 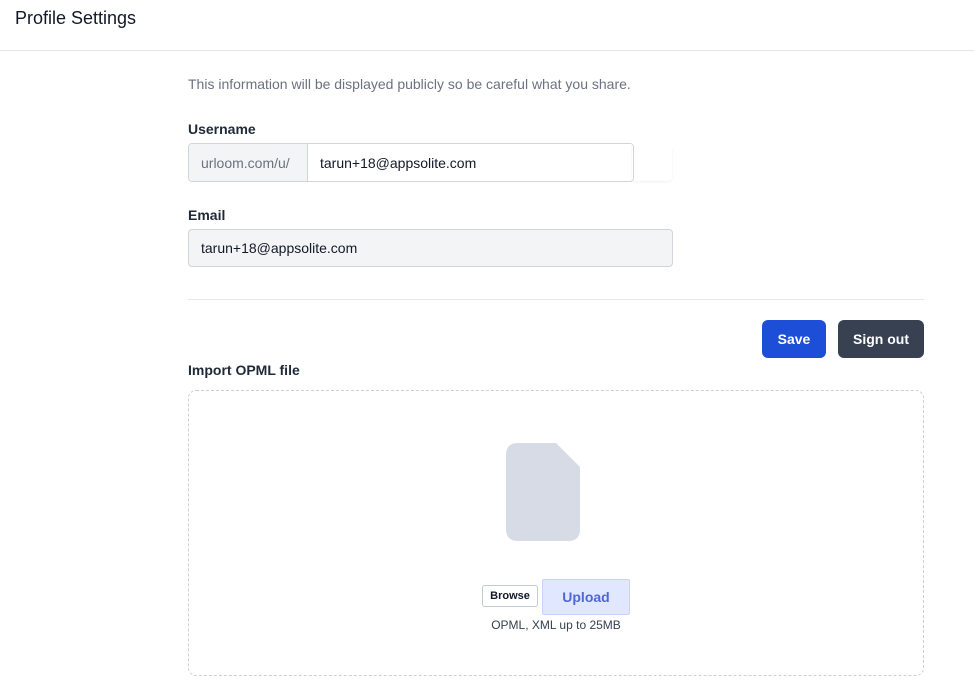 I want to click on import-opml-label: Import OPML file, so click(x=244, y=370).